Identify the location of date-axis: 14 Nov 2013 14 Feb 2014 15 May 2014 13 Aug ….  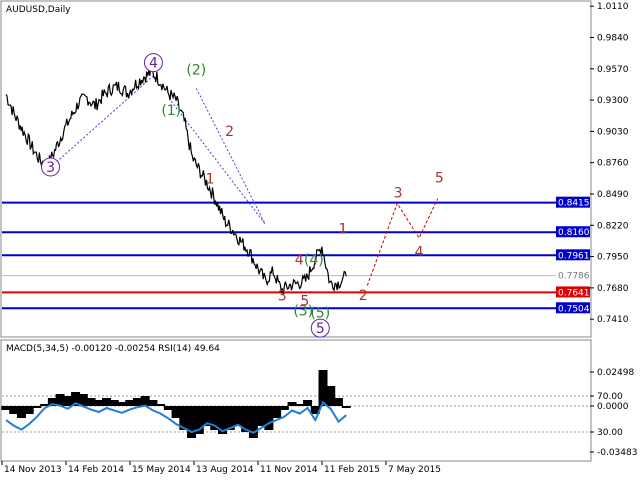
(221, 468).